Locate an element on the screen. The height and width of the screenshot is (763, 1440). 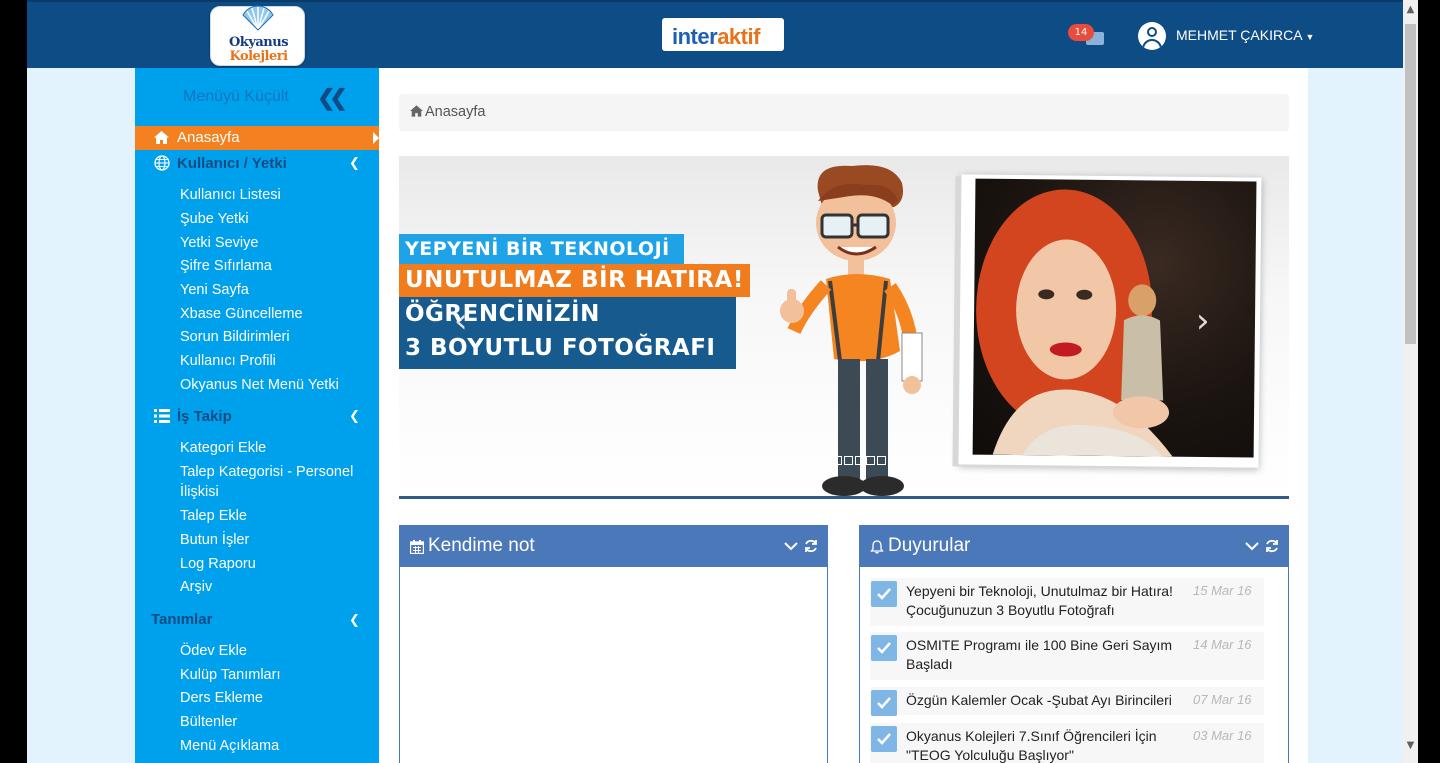
news-item-date: 07 Mar 16 is located at coordinates (1222, 699).